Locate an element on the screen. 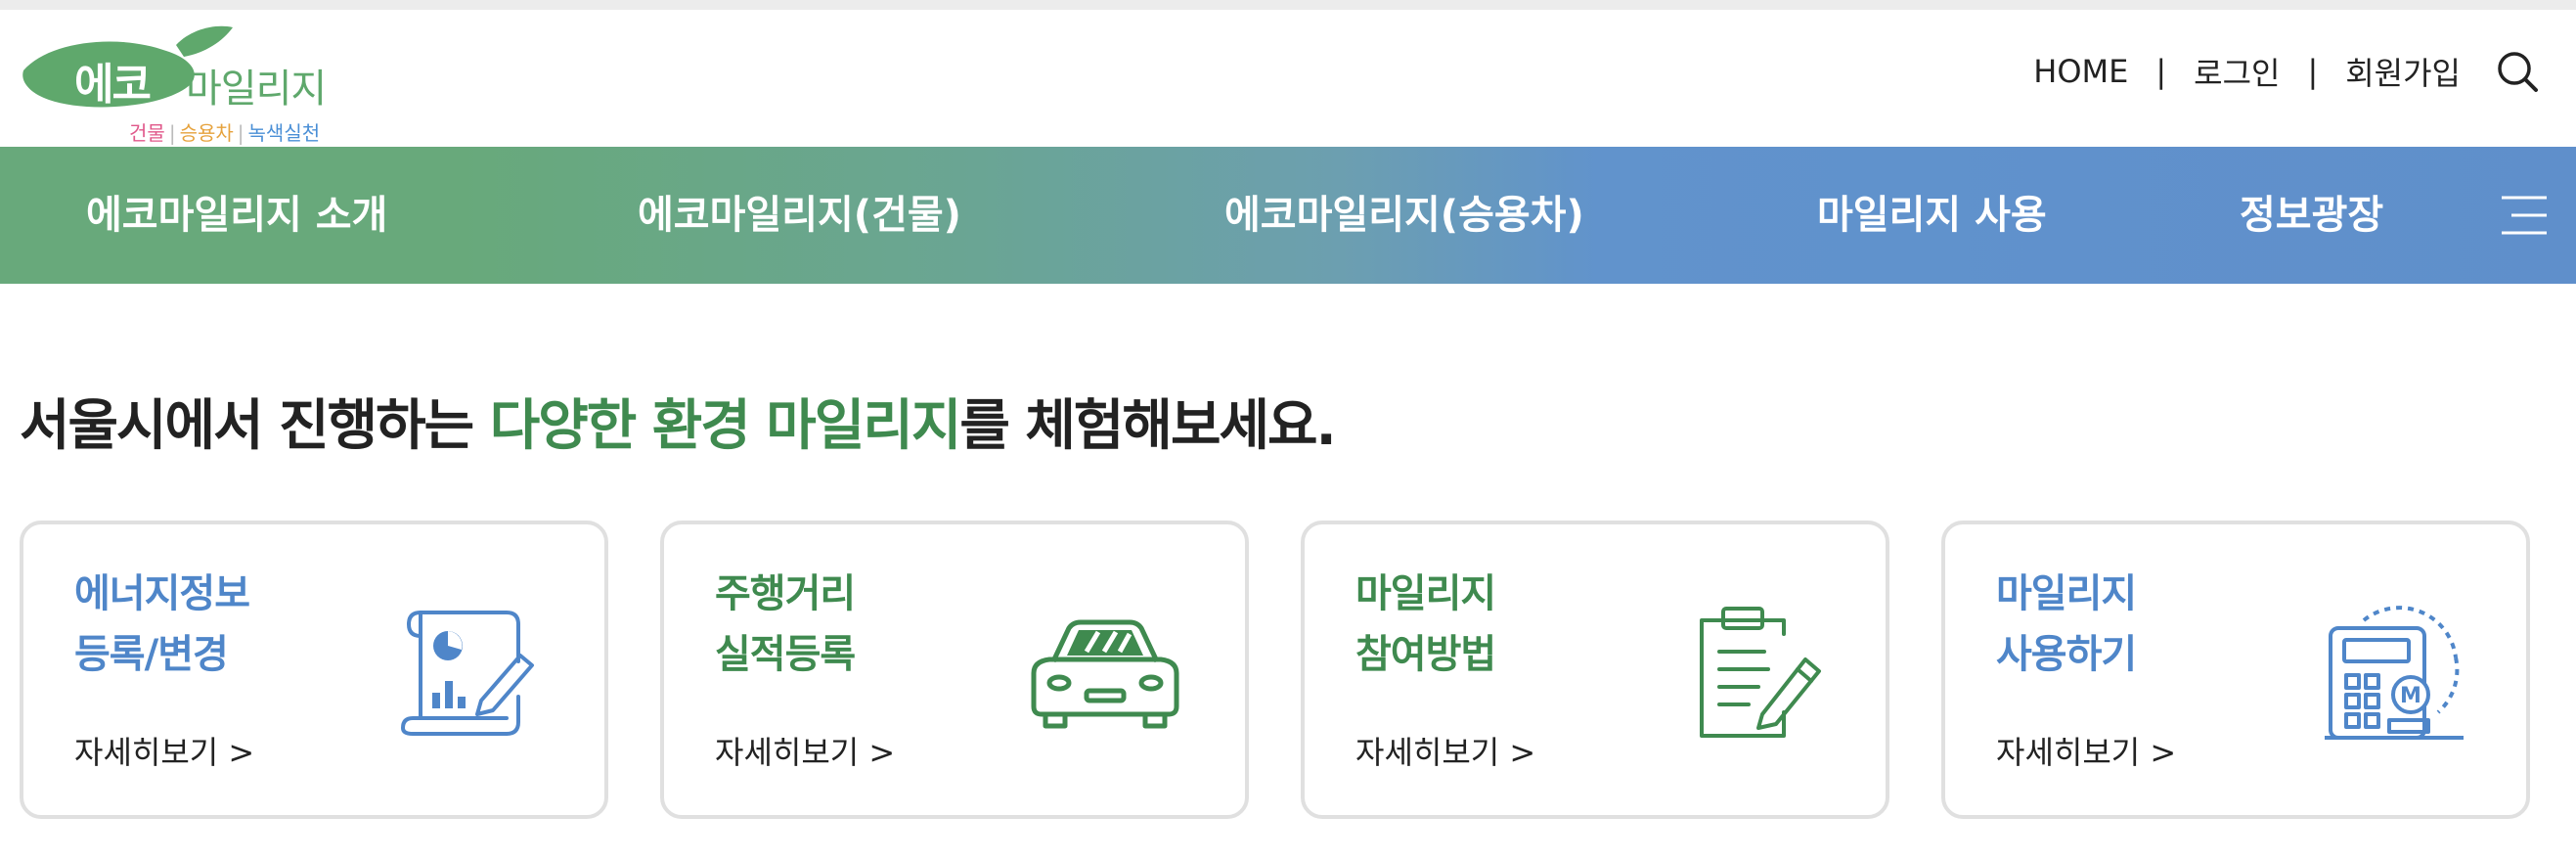  card-title: 주행거리 실적등록 is located at coordinates (785, 625).